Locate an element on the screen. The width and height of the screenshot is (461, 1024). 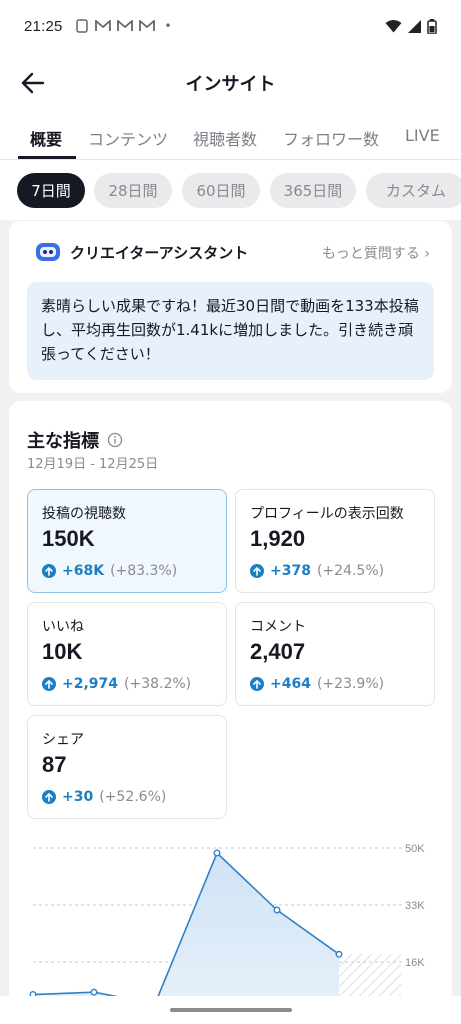
assistant-title: クリエイターアシスタント is located at coordinates (159, 253).